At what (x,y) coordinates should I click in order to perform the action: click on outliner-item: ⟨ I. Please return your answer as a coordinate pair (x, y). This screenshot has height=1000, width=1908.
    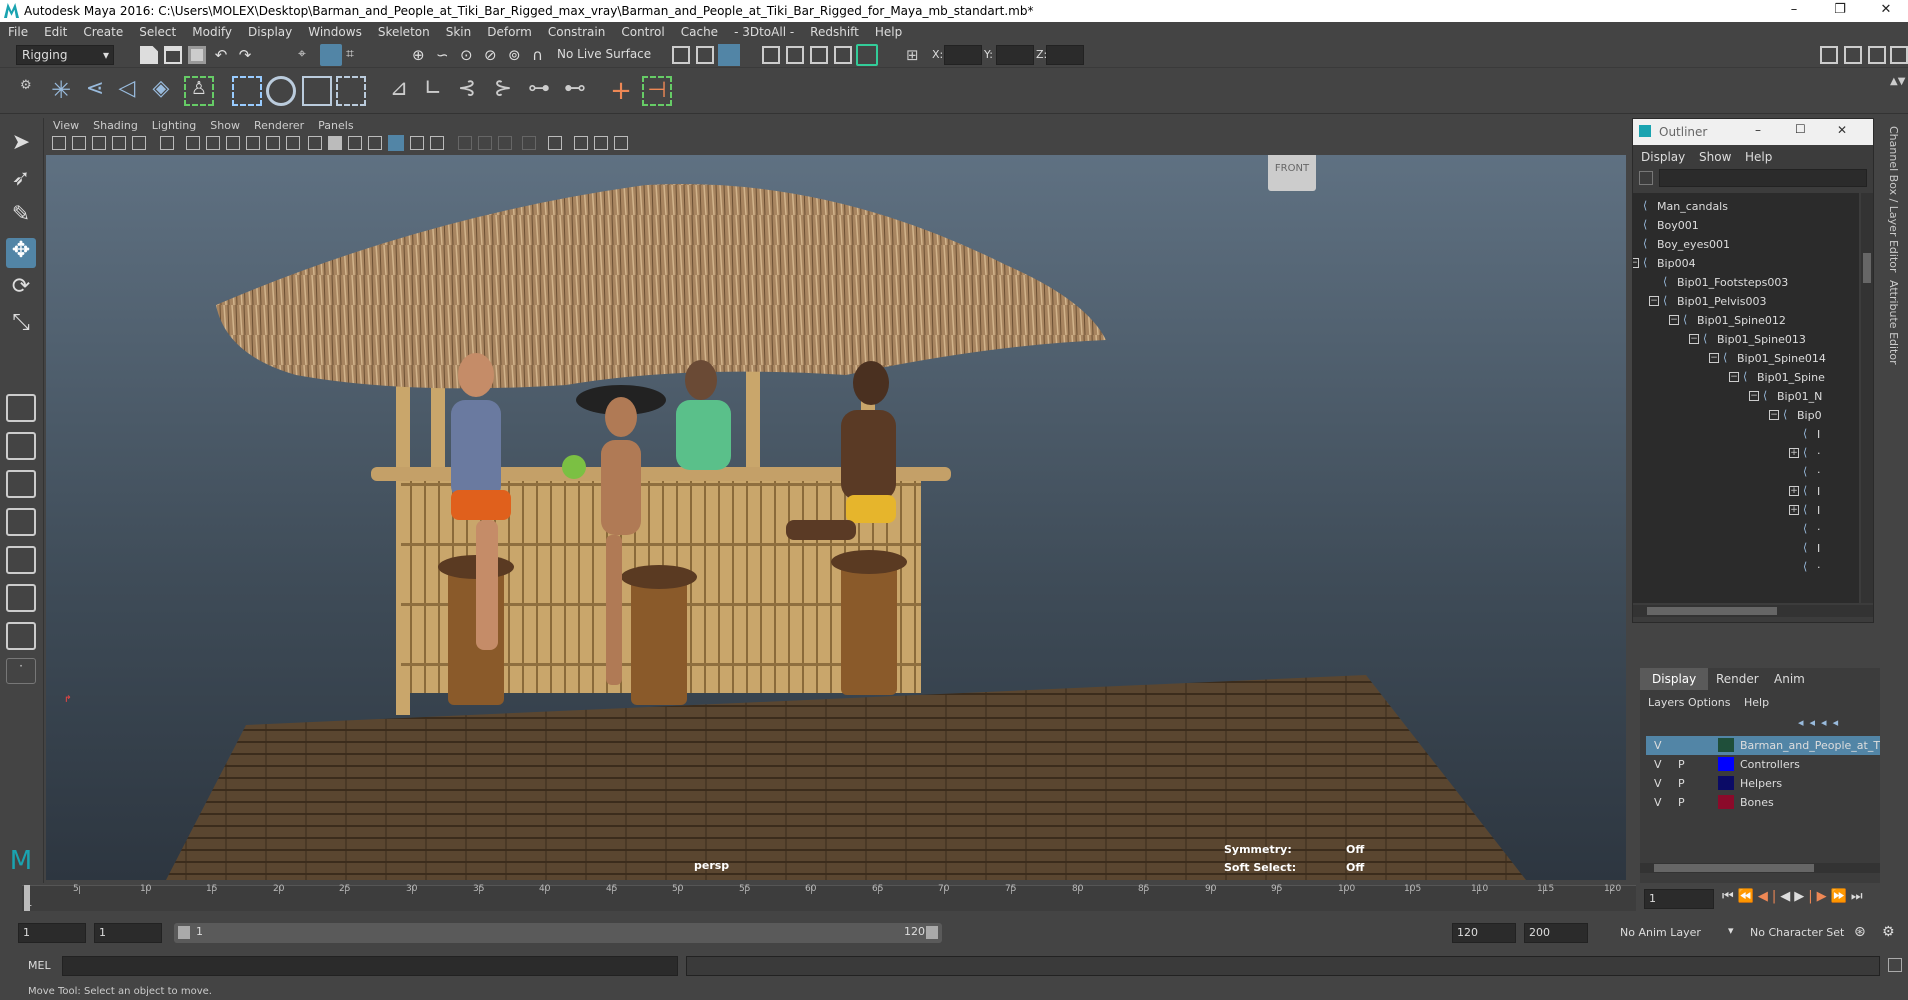
    Looking at the image, I should click on (1746, 434).